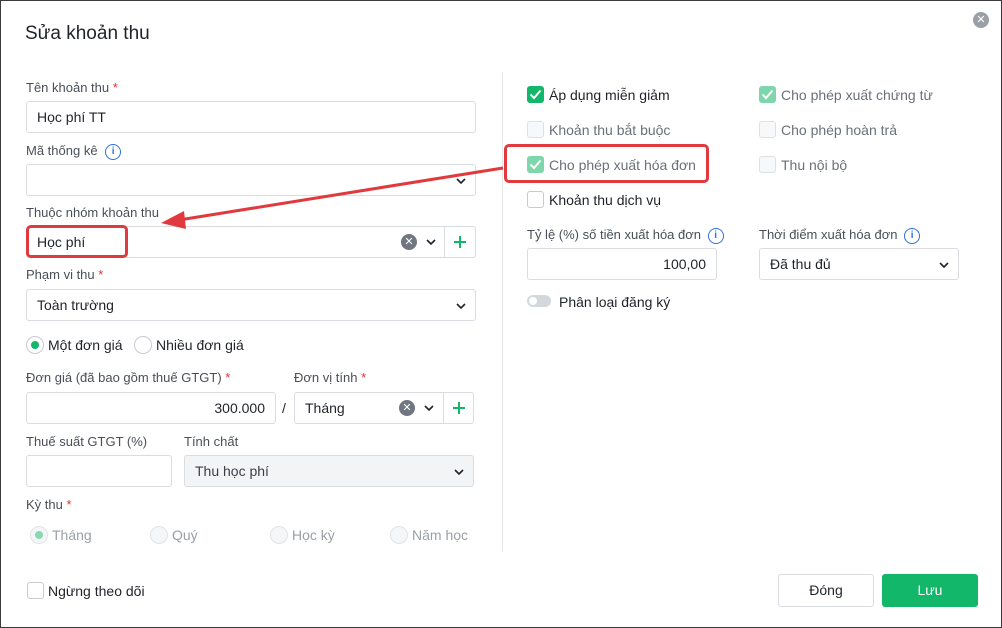 The width and height of the screenshot is (1002, 628). Describe the element at coordinates (930, 590) in the screenshot. I see `save-button: Lưu` at that location.